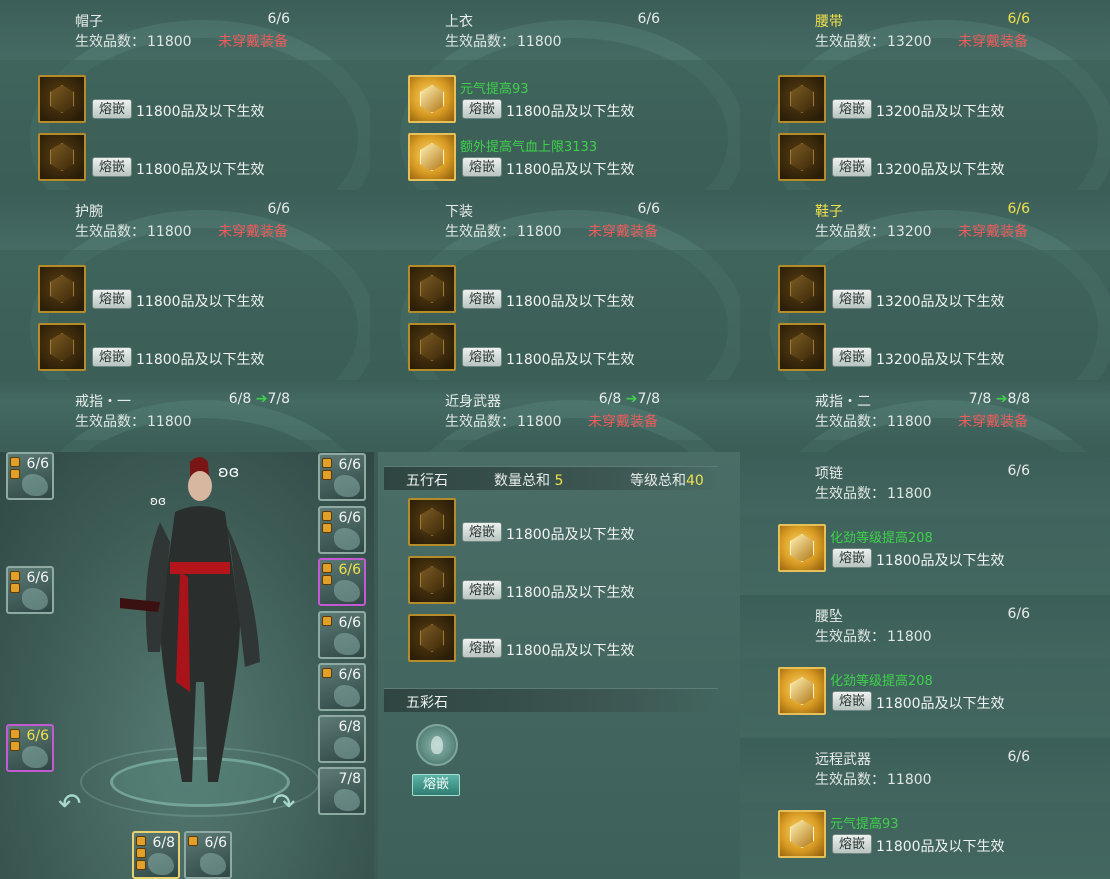 The width and height of the screenshot is (1110, 879). Describe the element at coordinates (1018, 399) in the screenshot. I see `upgrade-count: 8/8` at that location.